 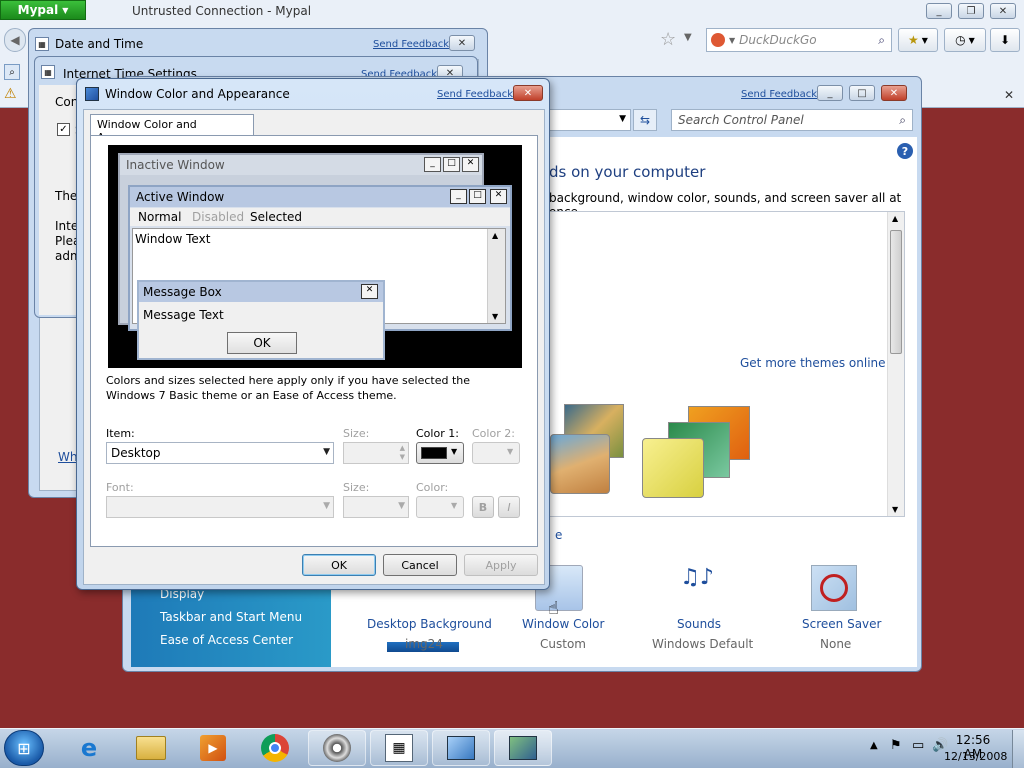 I want to click on cancel-button: Cancel, so click(x=420, y=565).